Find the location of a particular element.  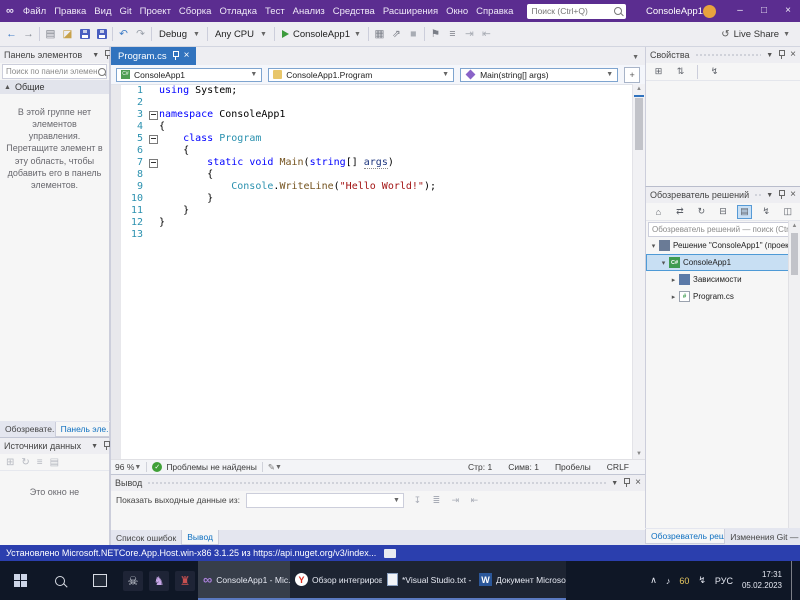

menu-item-2: Вид is located at coordinates (102, 11).